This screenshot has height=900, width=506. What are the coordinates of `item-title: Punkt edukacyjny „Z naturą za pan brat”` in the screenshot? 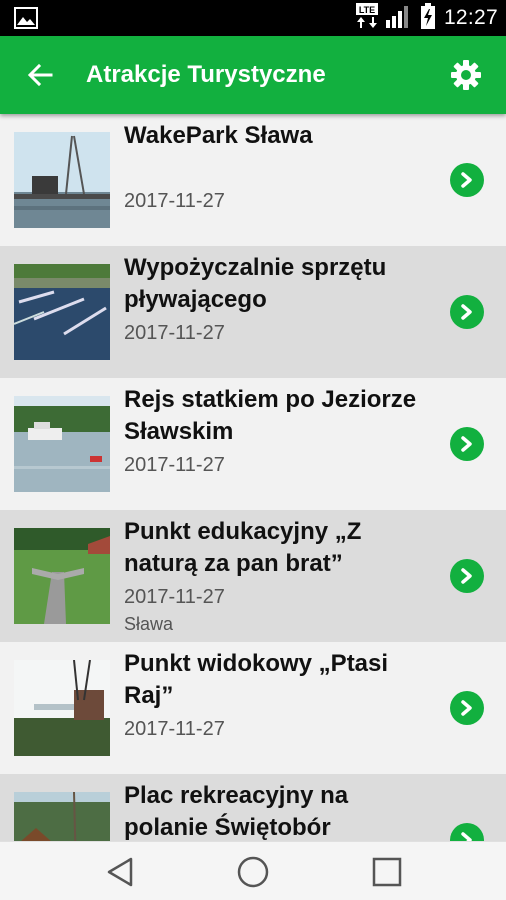 It's located at (243, 547).